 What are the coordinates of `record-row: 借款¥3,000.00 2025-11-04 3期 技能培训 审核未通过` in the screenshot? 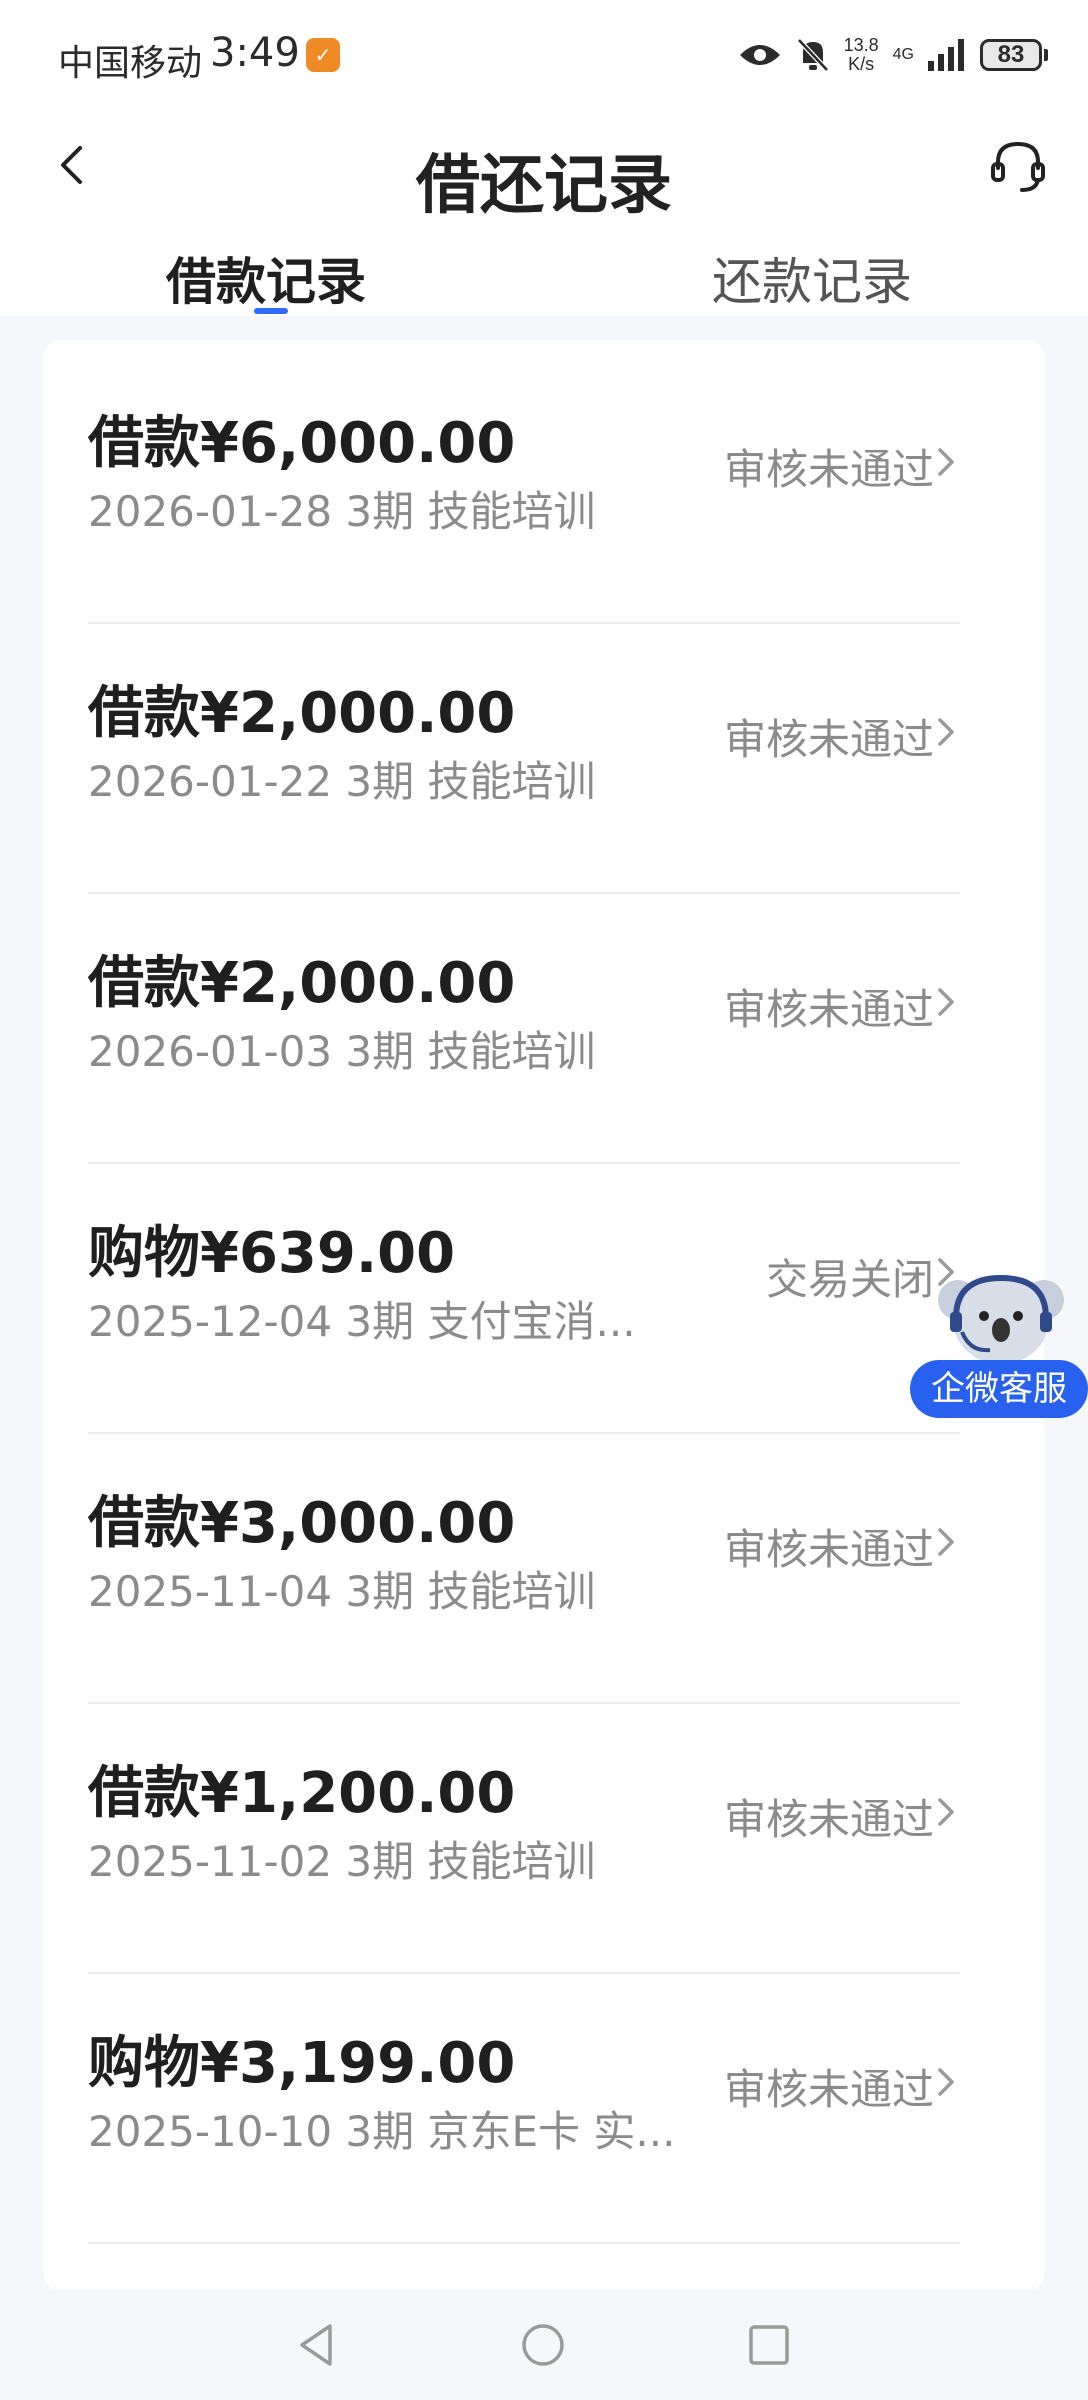 It's located at (524, 1569).